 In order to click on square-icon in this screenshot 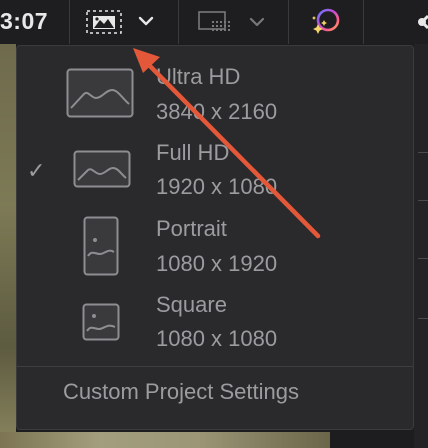, I will do `click(101, 322)`.